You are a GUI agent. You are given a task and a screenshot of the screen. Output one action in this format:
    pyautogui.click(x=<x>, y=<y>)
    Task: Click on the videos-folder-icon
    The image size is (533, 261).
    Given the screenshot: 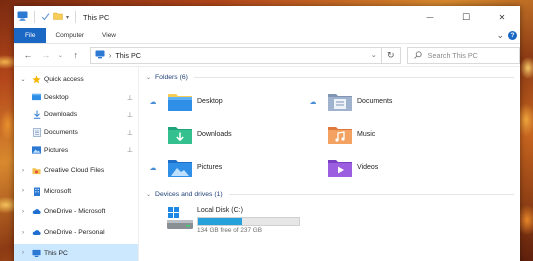 What is the action you would take?
    pyautogui.click(x=340, y=168)
    